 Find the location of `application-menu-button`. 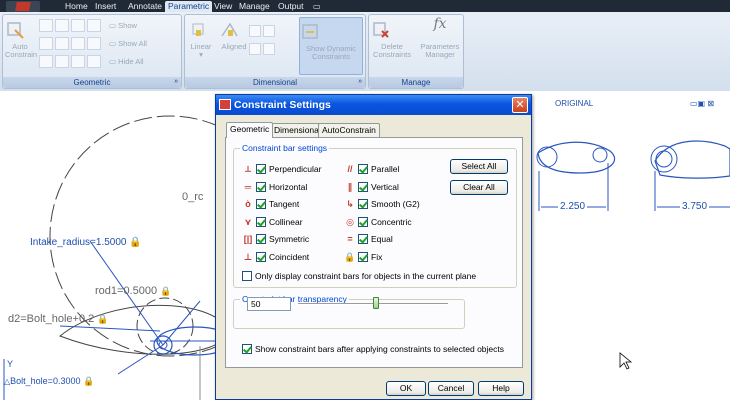

application-menu-button is located at coordinates (23, 6).